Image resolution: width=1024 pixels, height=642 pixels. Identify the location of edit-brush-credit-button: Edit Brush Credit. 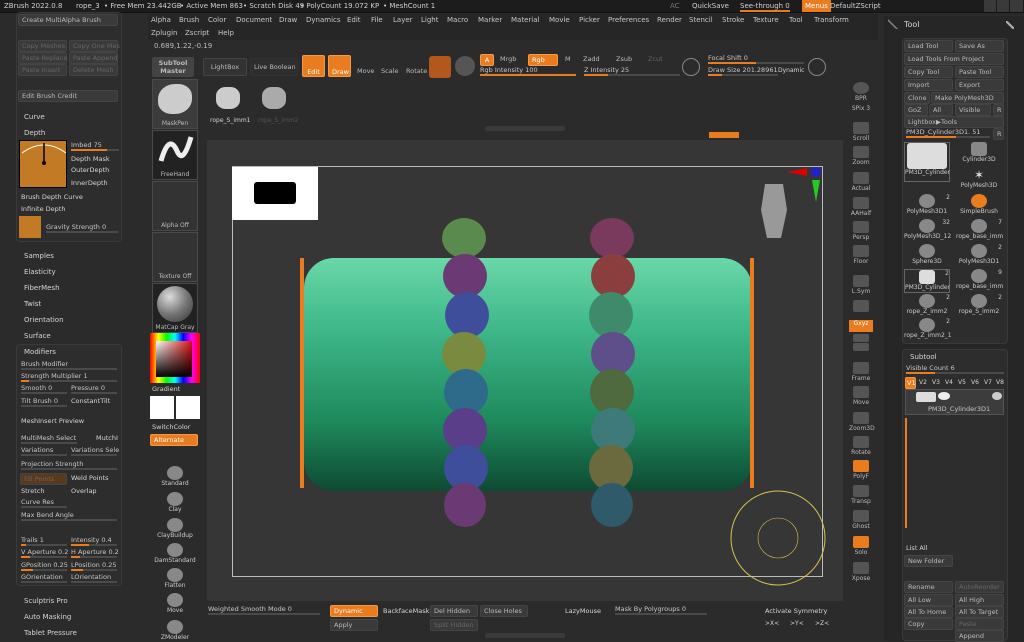
(68, 96).